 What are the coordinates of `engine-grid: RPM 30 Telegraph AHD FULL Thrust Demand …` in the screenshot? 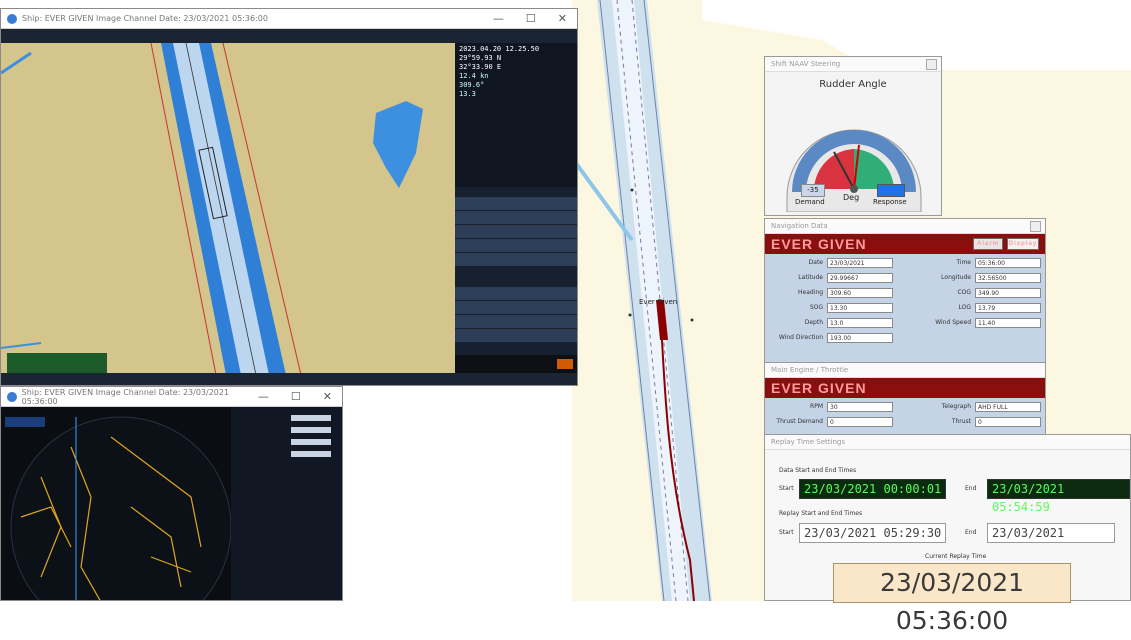 It's located at (905, 416).